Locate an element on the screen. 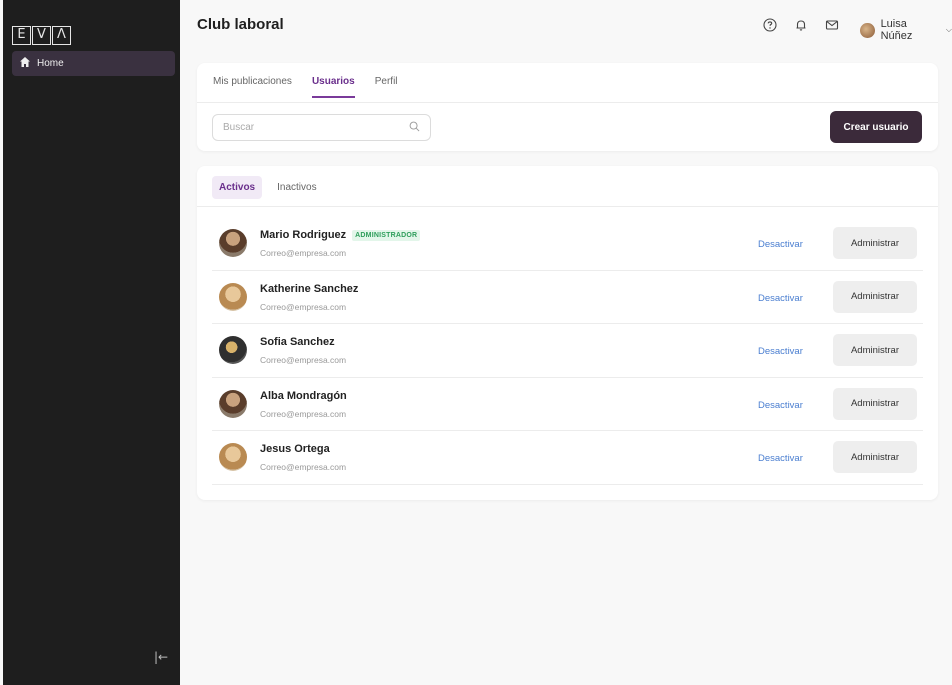  search-box is located at coordinates (321, 127).